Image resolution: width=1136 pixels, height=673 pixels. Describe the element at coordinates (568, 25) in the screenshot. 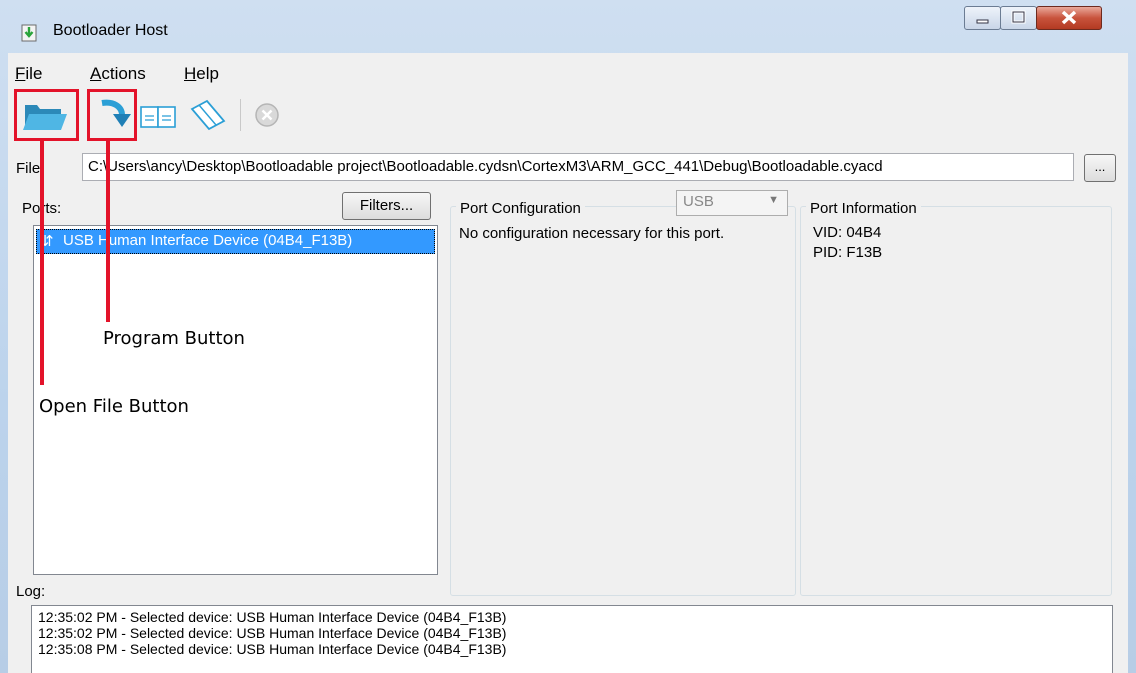

I see `title-bar: Bootloader Host` at that location.